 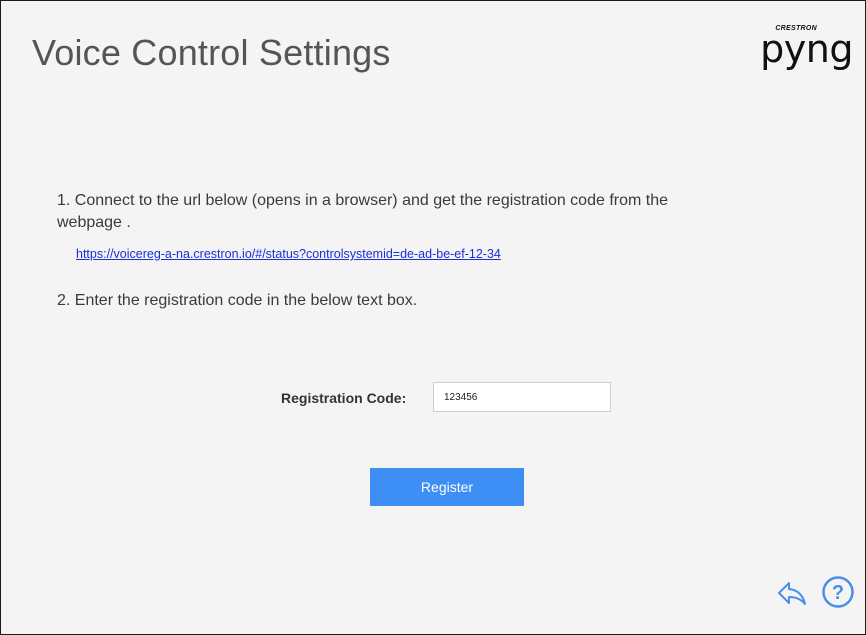 I want to click on brand-product-name: pyng, so click(x=806, y=49).